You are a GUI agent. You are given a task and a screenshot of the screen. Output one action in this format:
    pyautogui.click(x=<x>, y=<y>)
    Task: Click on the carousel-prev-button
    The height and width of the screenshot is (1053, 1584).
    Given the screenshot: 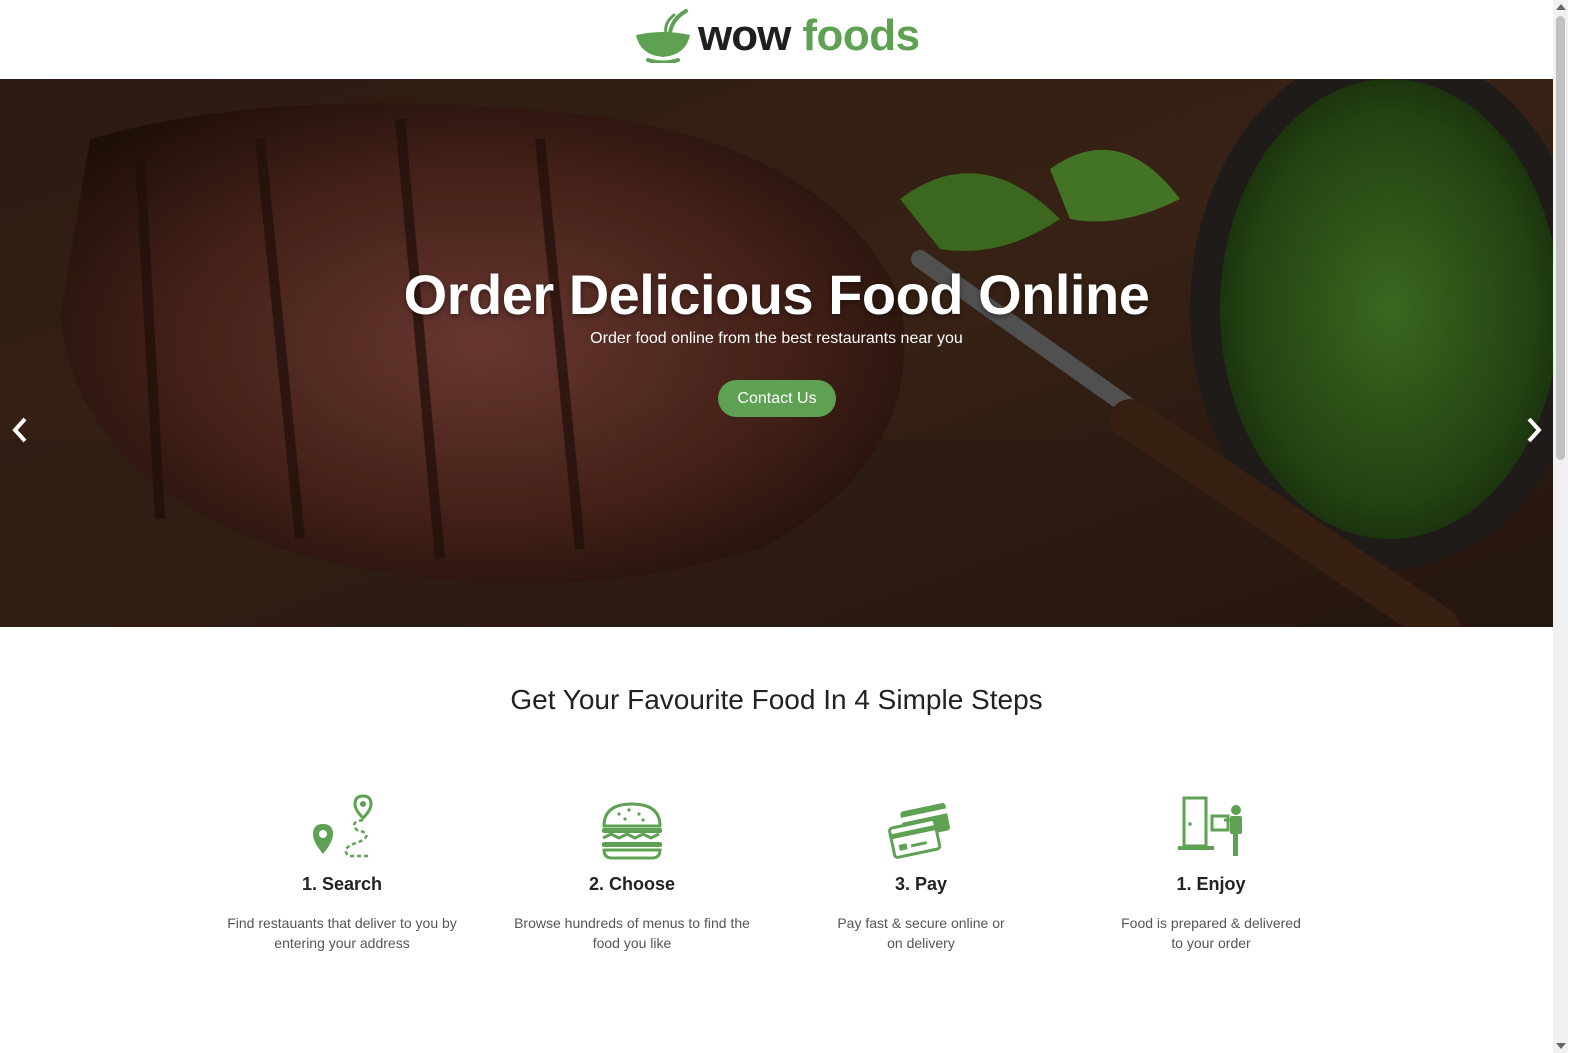 What is the action you would take?
    pyautogui.click(x=20, y=430)
    